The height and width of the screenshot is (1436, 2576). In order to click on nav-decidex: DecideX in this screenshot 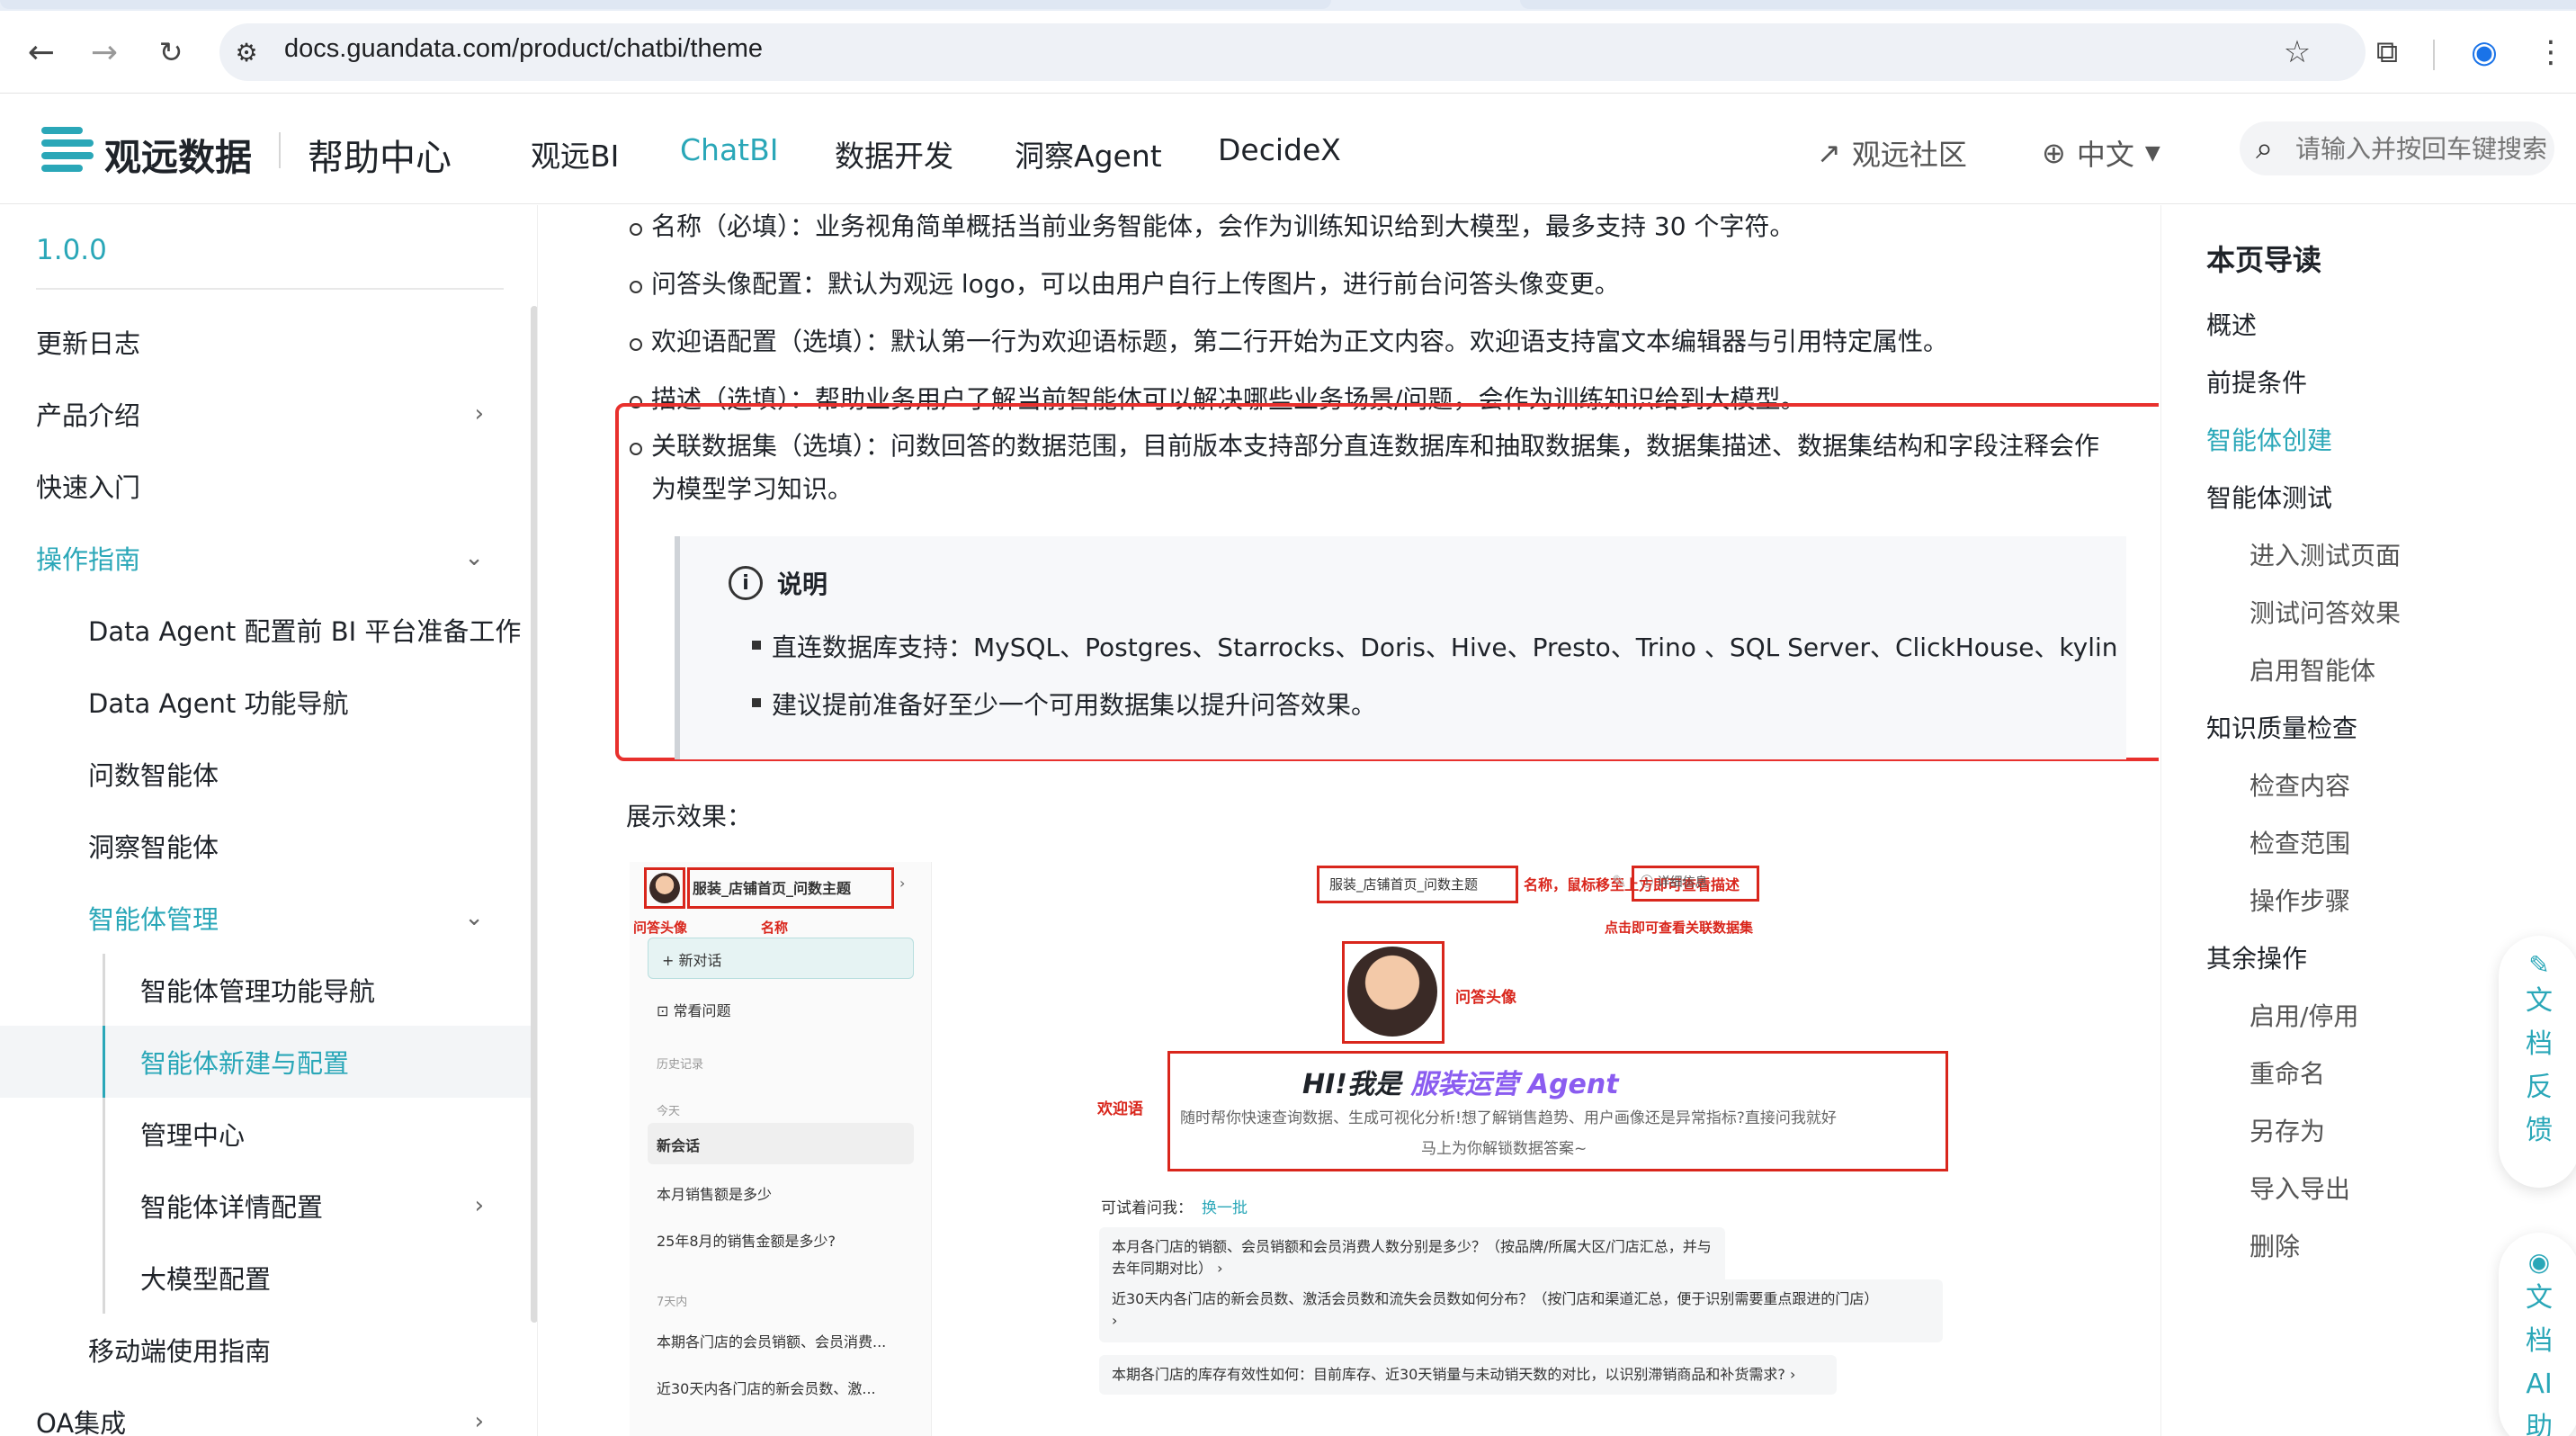, I will do `click(1279, 149)`.